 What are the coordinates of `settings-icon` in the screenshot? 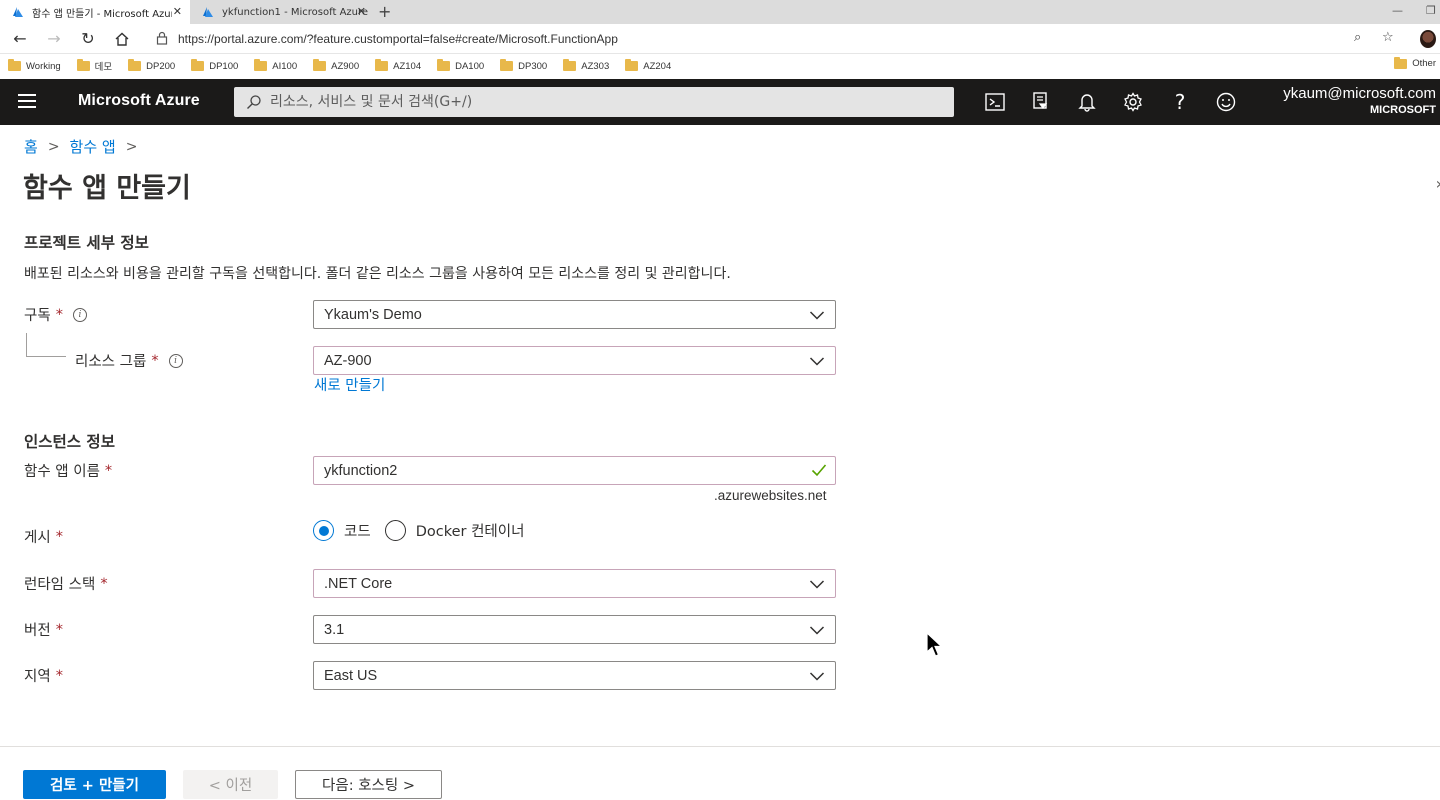 It's located at (1133, 102).